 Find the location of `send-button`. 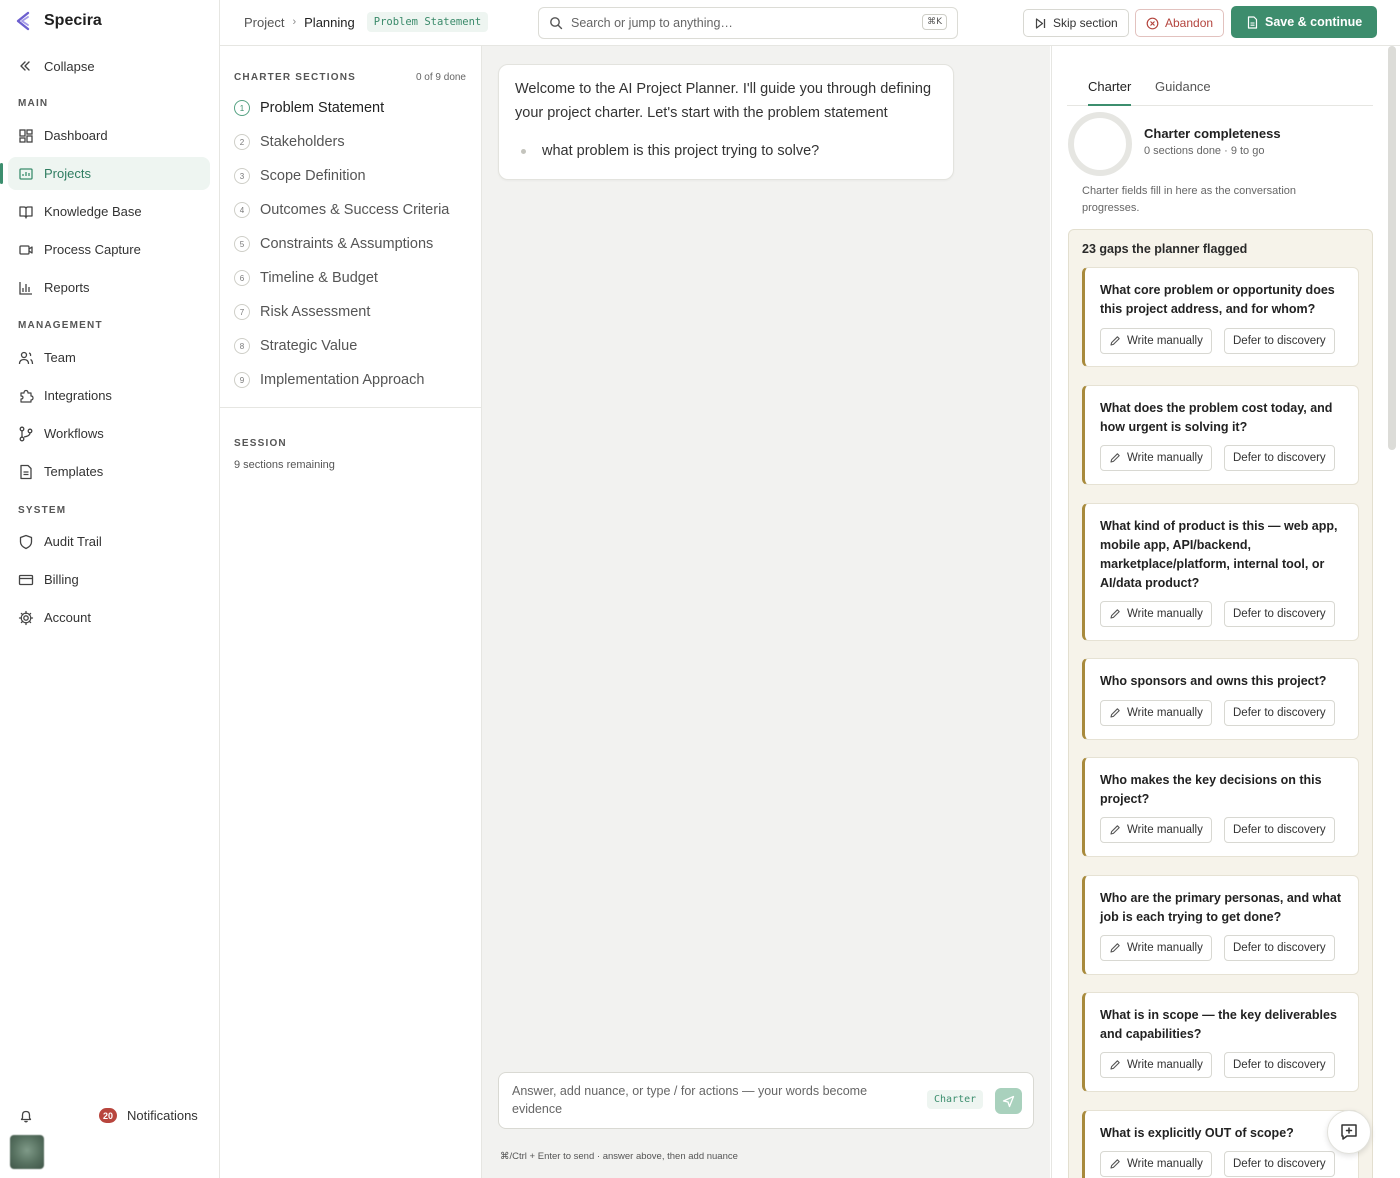

send-button is located at coordinates (1008, 1101).